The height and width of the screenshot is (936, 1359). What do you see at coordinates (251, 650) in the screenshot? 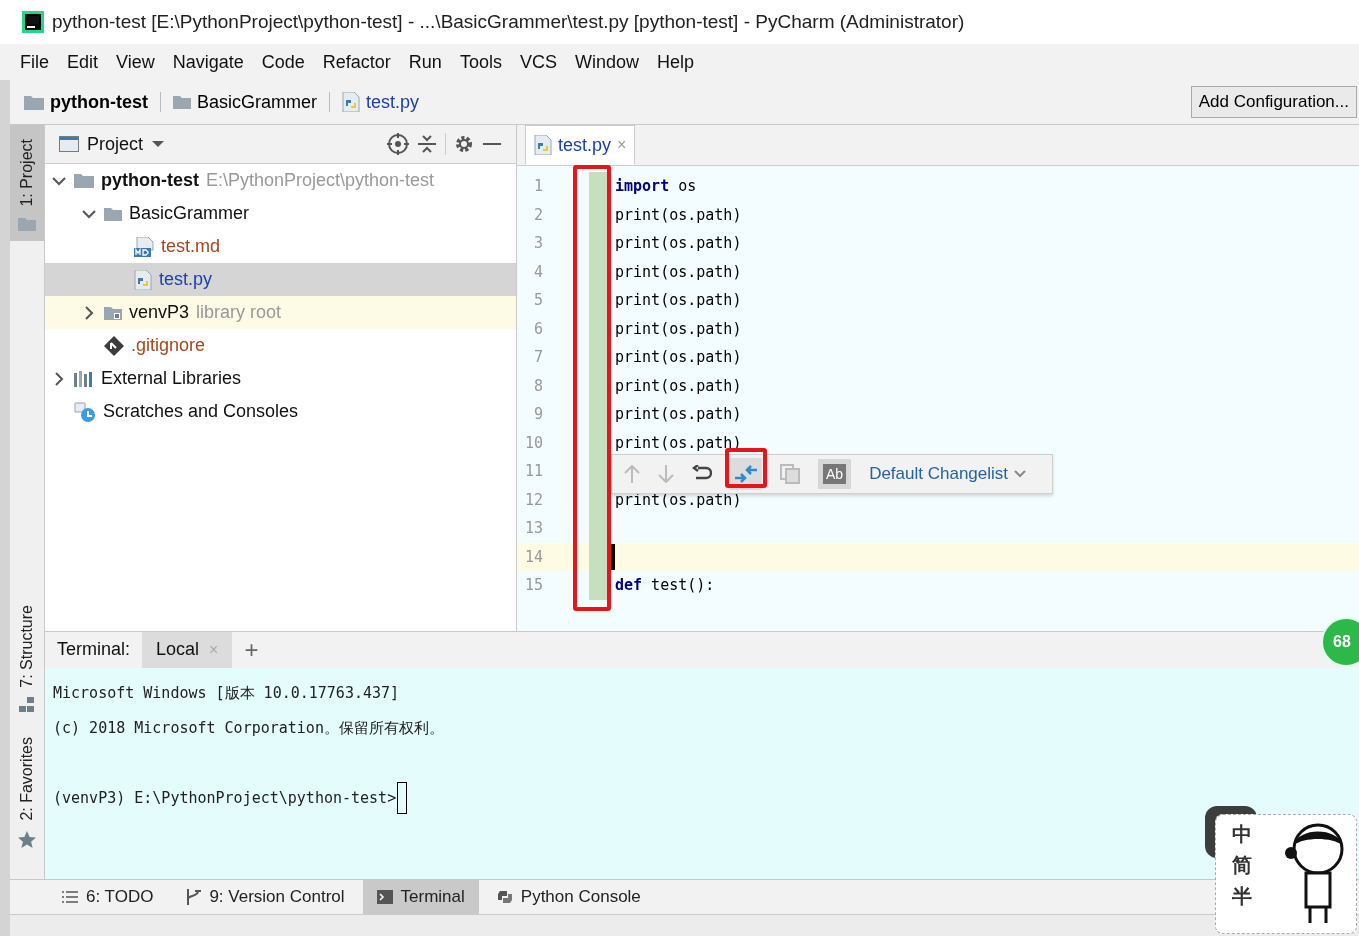
I see `new-tab-button: +` at bounding box center [251, 650].